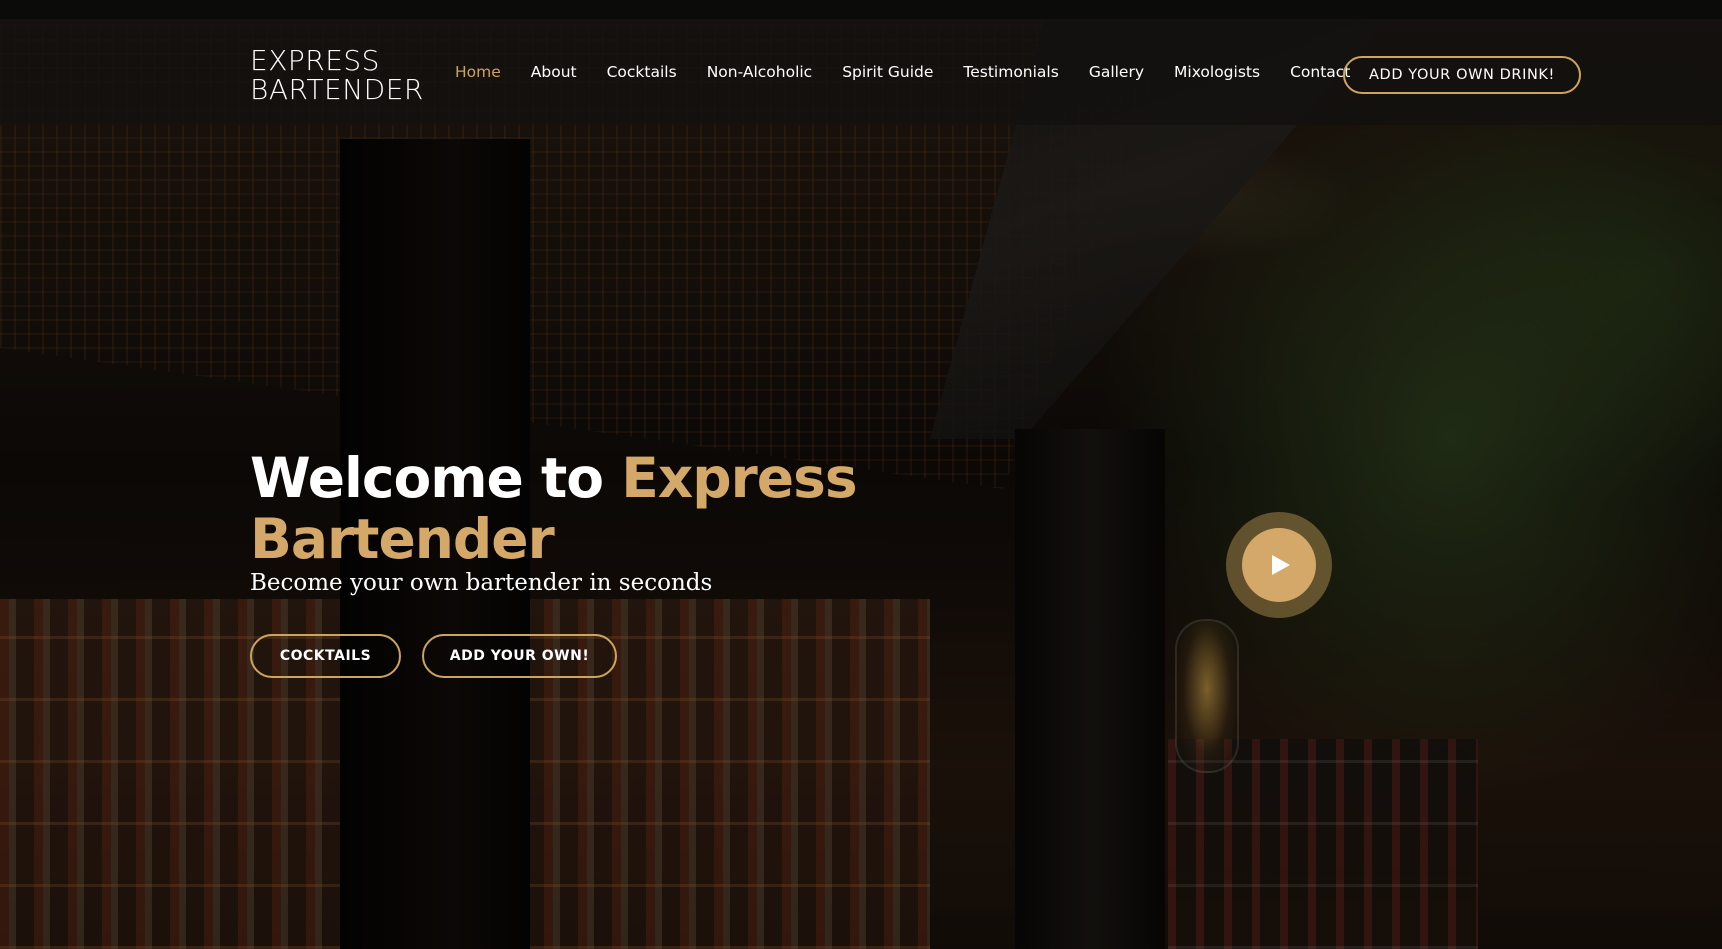 The image size is (1722, 949). Describe the element at coordinates (642, 72) in the screenshot. I see `nav-link-cocktails: Cocktails` at that location.